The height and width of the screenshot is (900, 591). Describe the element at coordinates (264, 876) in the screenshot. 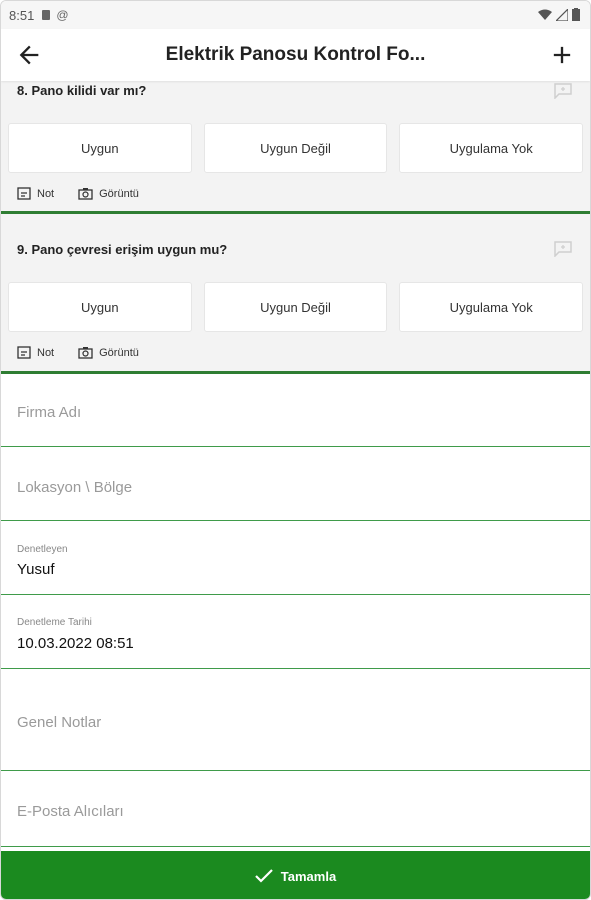

I see `check-icon` at that location.